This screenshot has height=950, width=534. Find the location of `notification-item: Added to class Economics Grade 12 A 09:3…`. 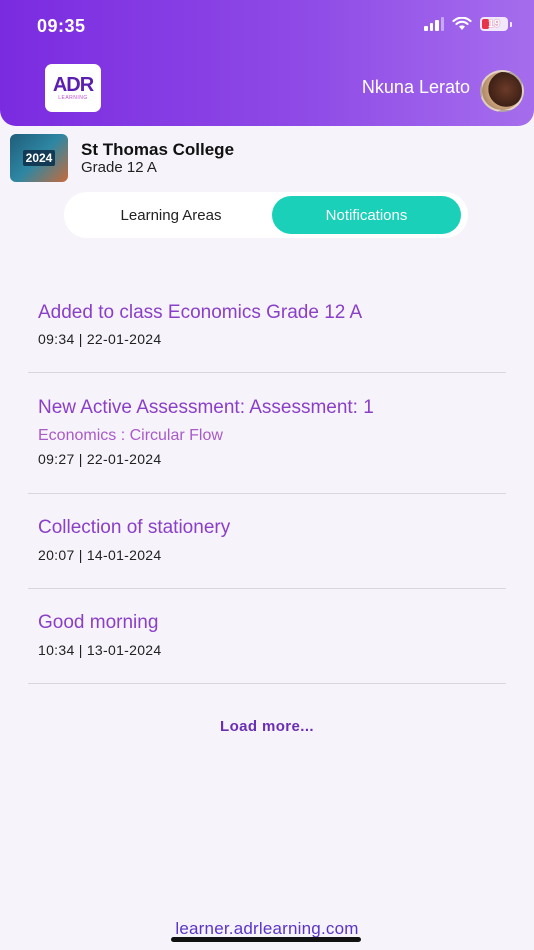

notification-item: Added to class Economics Grade 12 A 09:3… is located at coordinates (267, 327).